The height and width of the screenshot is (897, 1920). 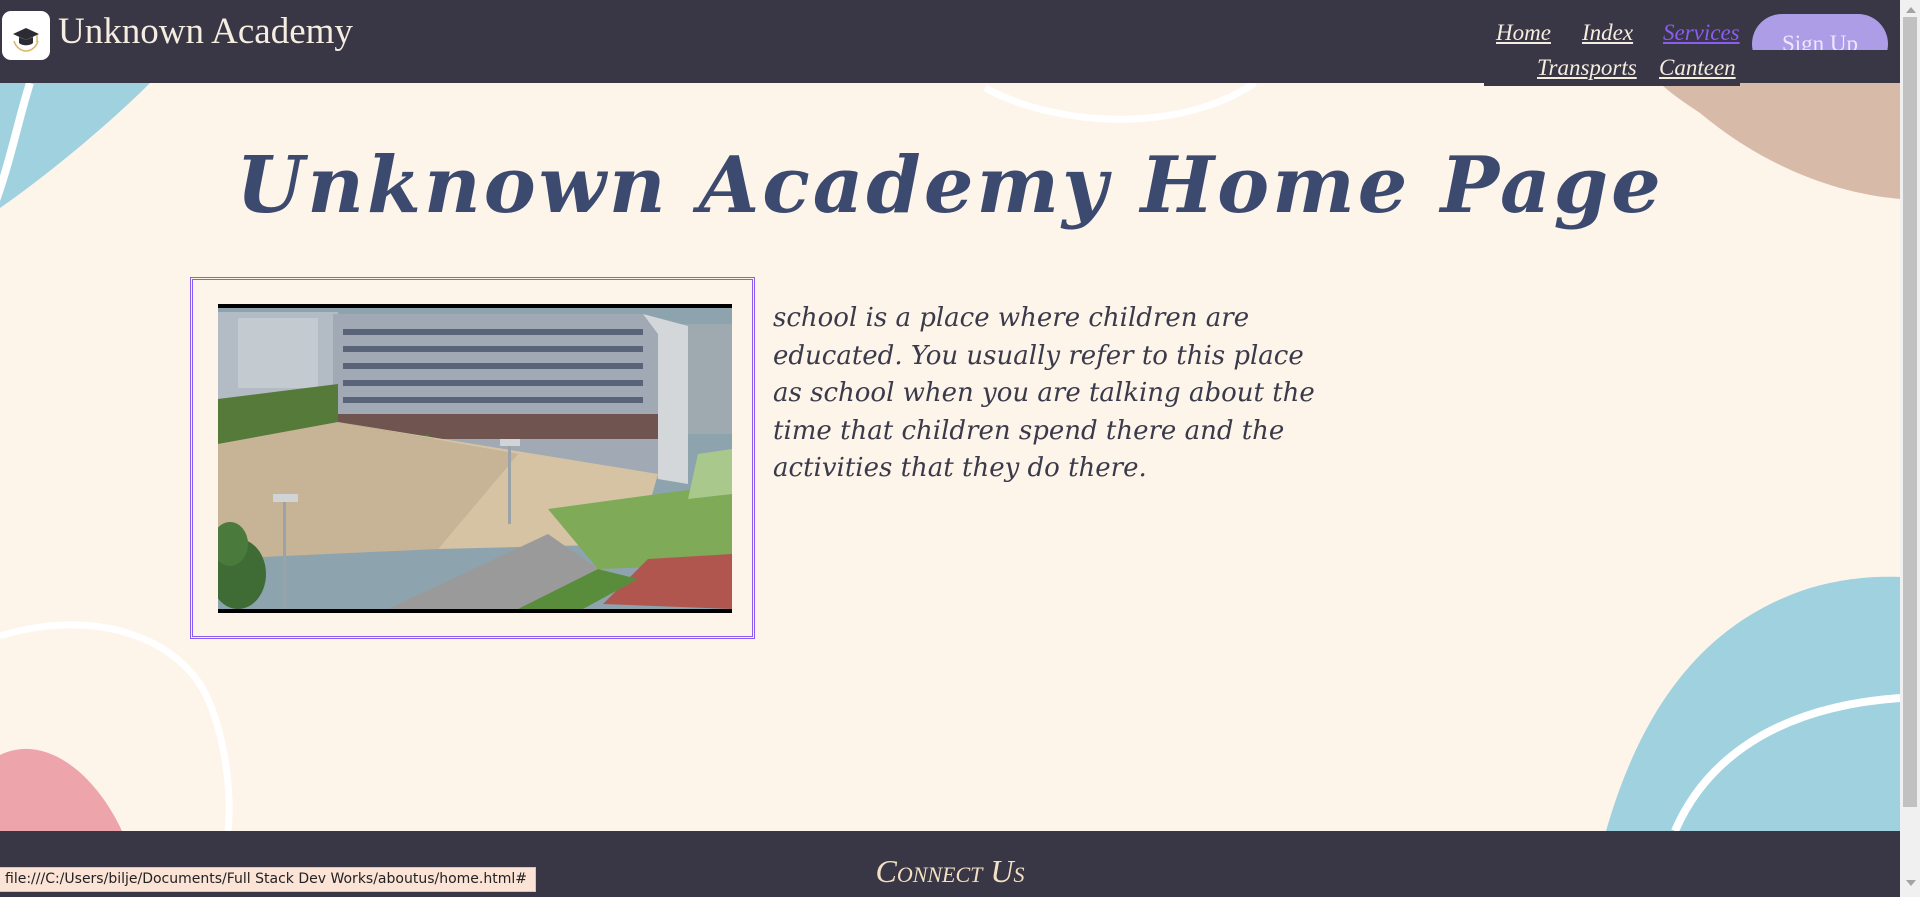 What do you see at coordinates (1697, 68) in the screenshot?
I see `nav-link-canteen: Canteen` at bounding box center [1697, 68].